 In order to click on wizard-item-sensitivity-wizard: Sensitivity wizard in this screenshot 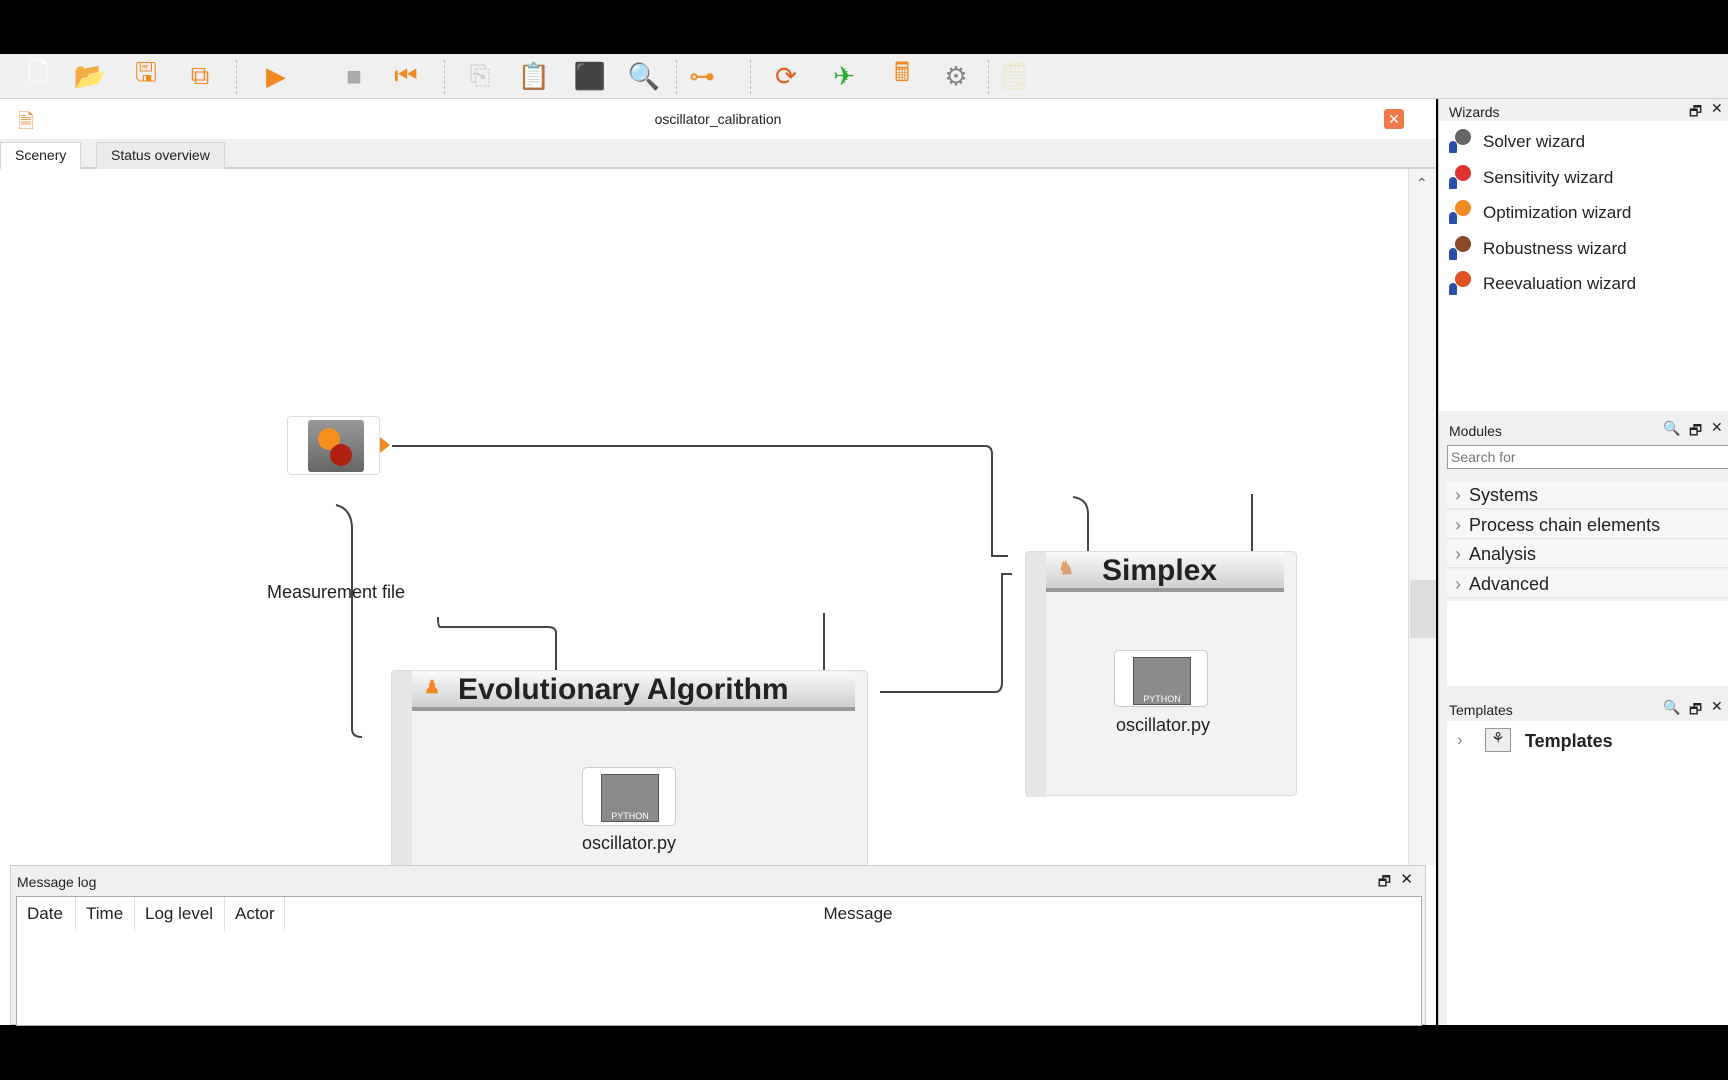, I will do `click(1530, 178)`.